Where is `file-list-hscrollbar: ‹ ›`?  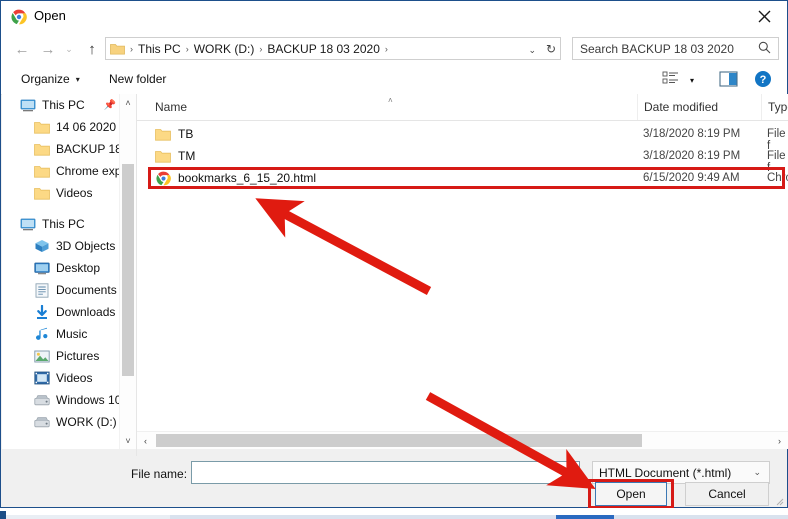
file-list-hscrollbar: ‹ › is located at coordinates (462, 440).